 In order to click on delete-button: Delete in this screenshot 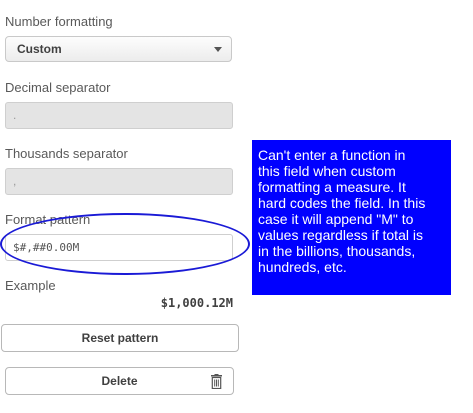, I will do `click(119, 381)`.